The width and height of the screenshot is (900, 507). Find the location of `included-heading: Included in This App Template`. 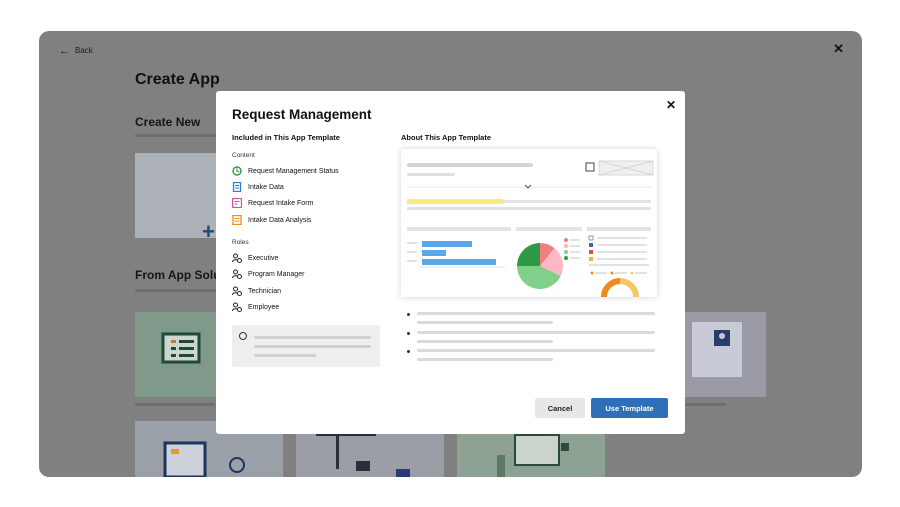

included-heading: Included in This App Template is located at coordinates (286, 137).